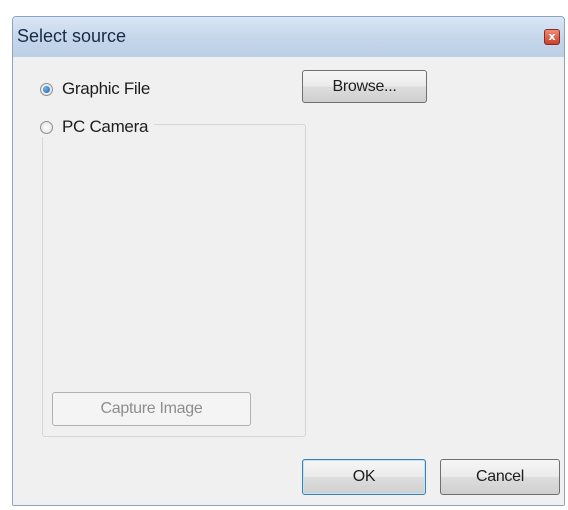  I want to click on pc-camera-option: PC Camera, so click(97, 127).